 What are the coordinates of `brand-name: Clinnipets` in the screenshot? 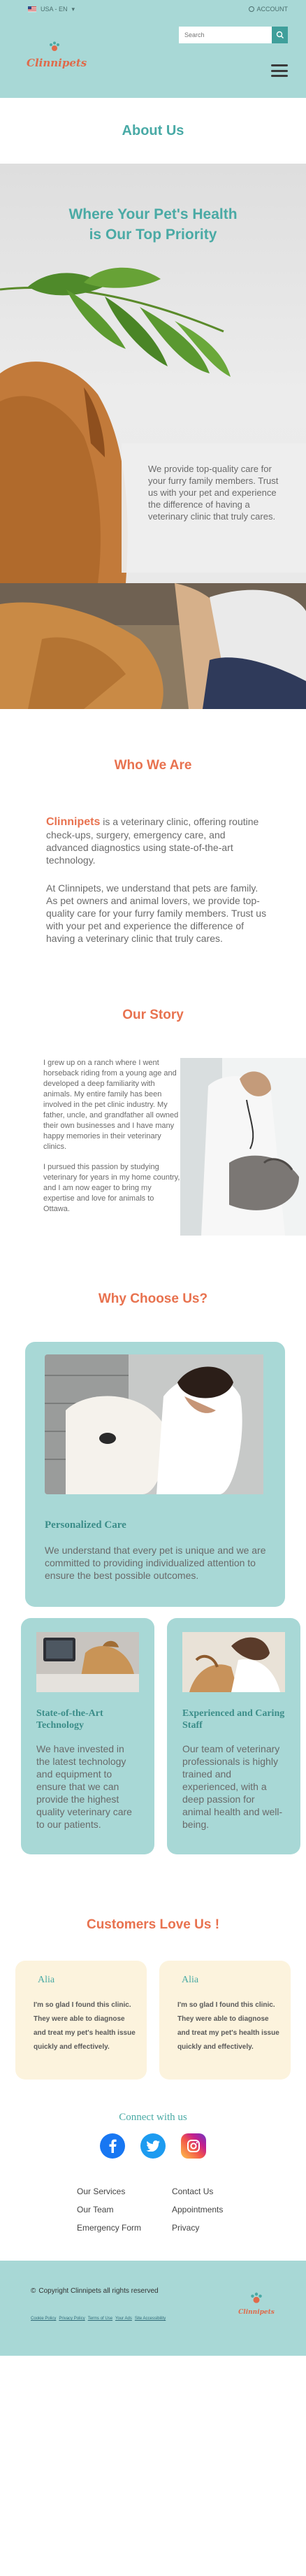 It's located at (57, 63).